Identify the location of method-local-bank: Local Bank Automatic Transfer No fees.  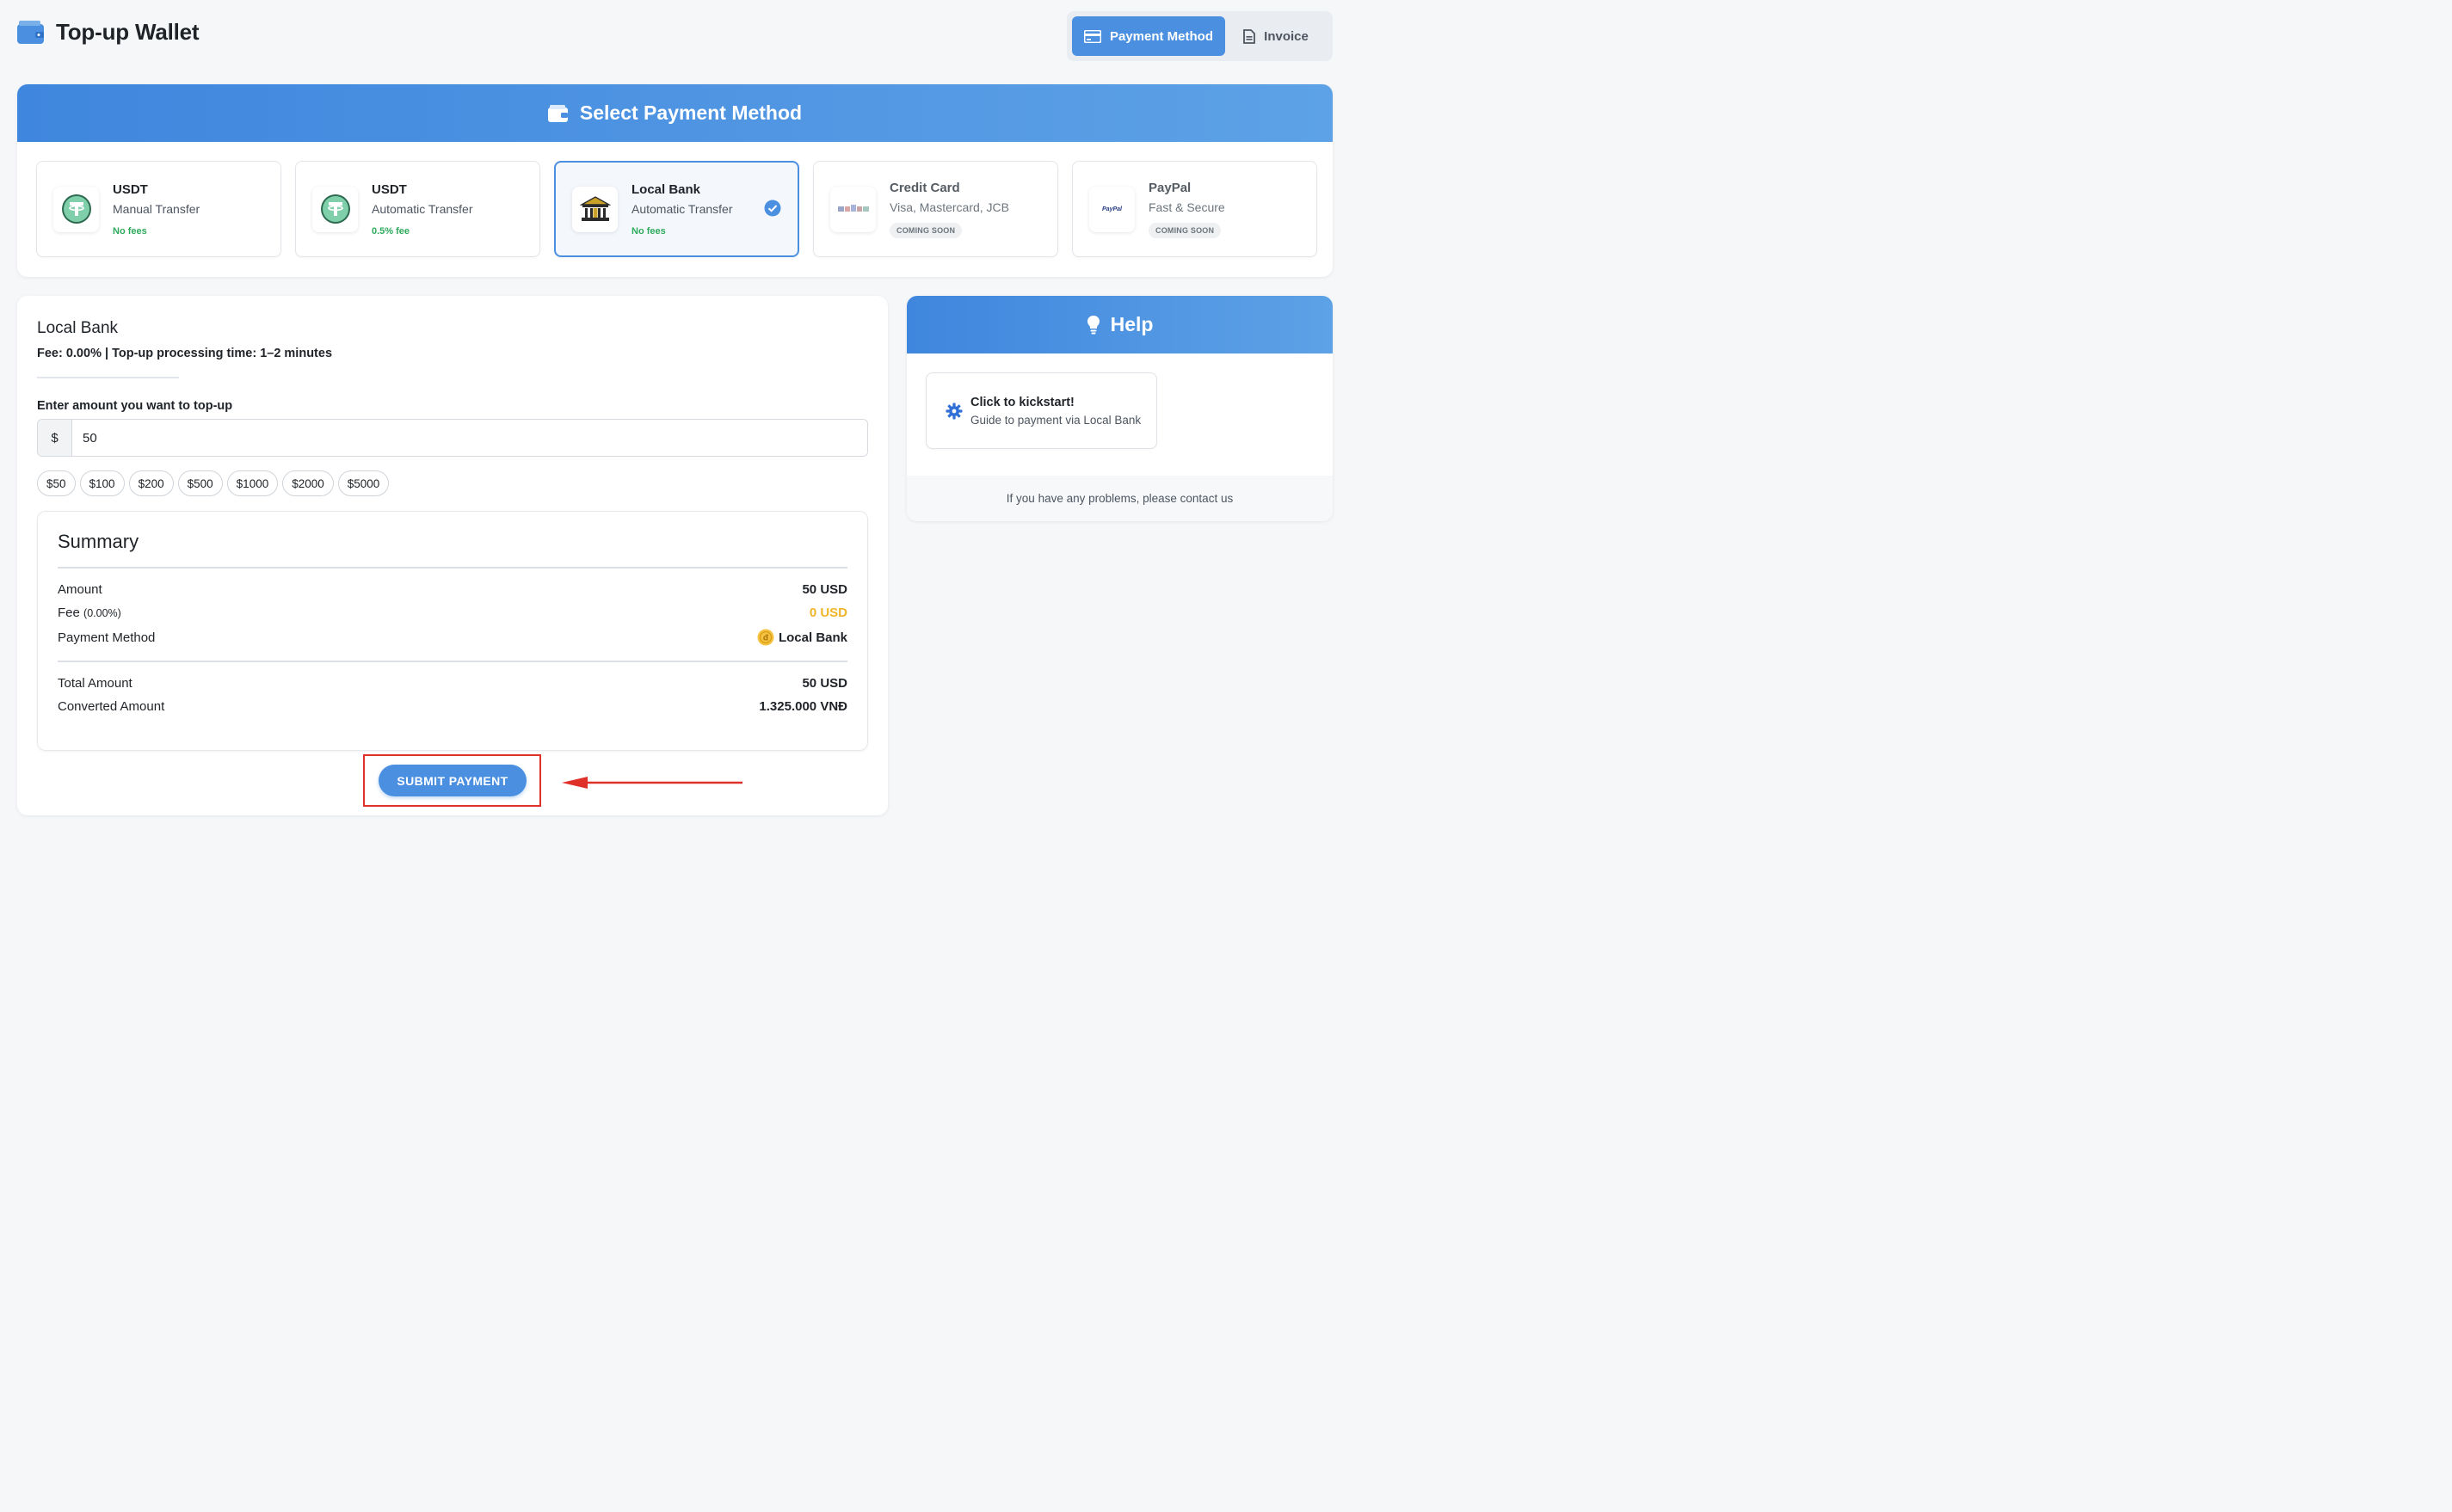
(676, 209).